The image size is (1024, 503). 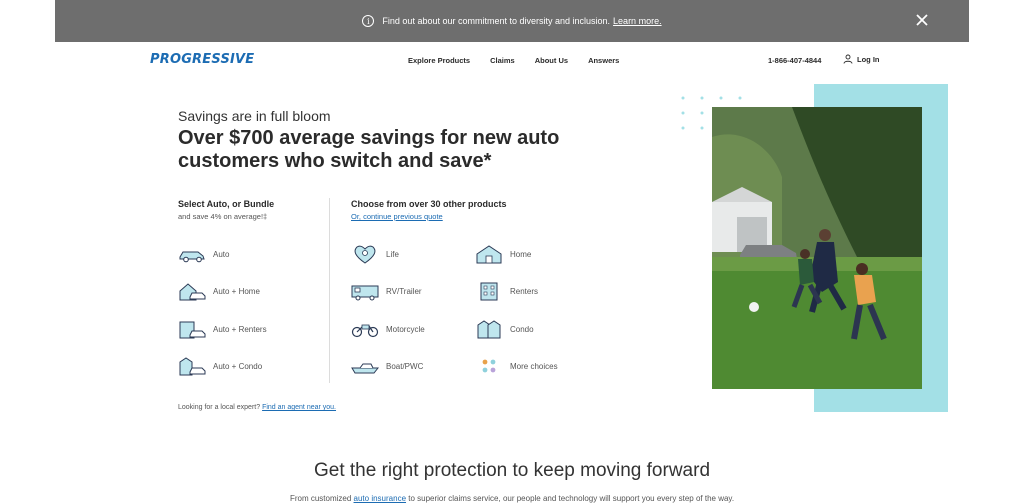 I want to click on car-icon, so click(x=192, y=257).